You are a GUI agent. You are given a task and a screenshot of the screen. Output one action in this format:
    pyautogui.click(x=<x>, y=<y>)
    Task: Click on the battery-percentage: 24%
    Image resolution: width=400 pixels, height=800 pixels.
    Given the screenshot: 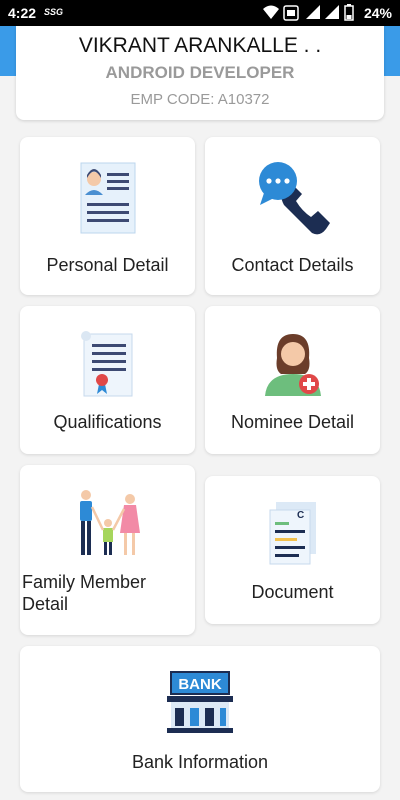 What is the action you would take?
    pyautogui.click(x=377, y=13)
    